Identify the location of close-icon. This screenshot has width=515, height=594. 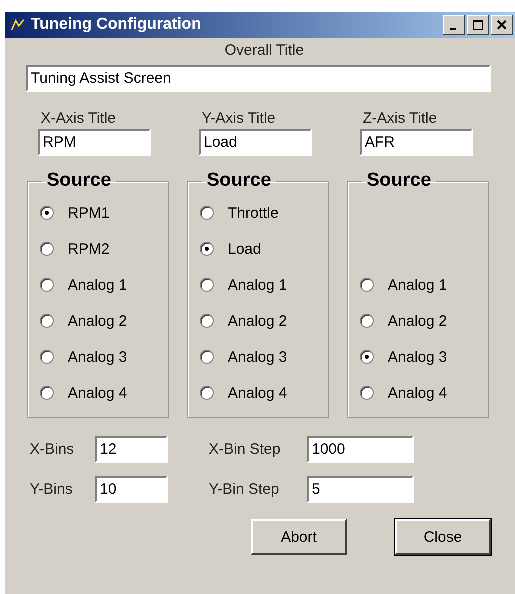
(502, 25).